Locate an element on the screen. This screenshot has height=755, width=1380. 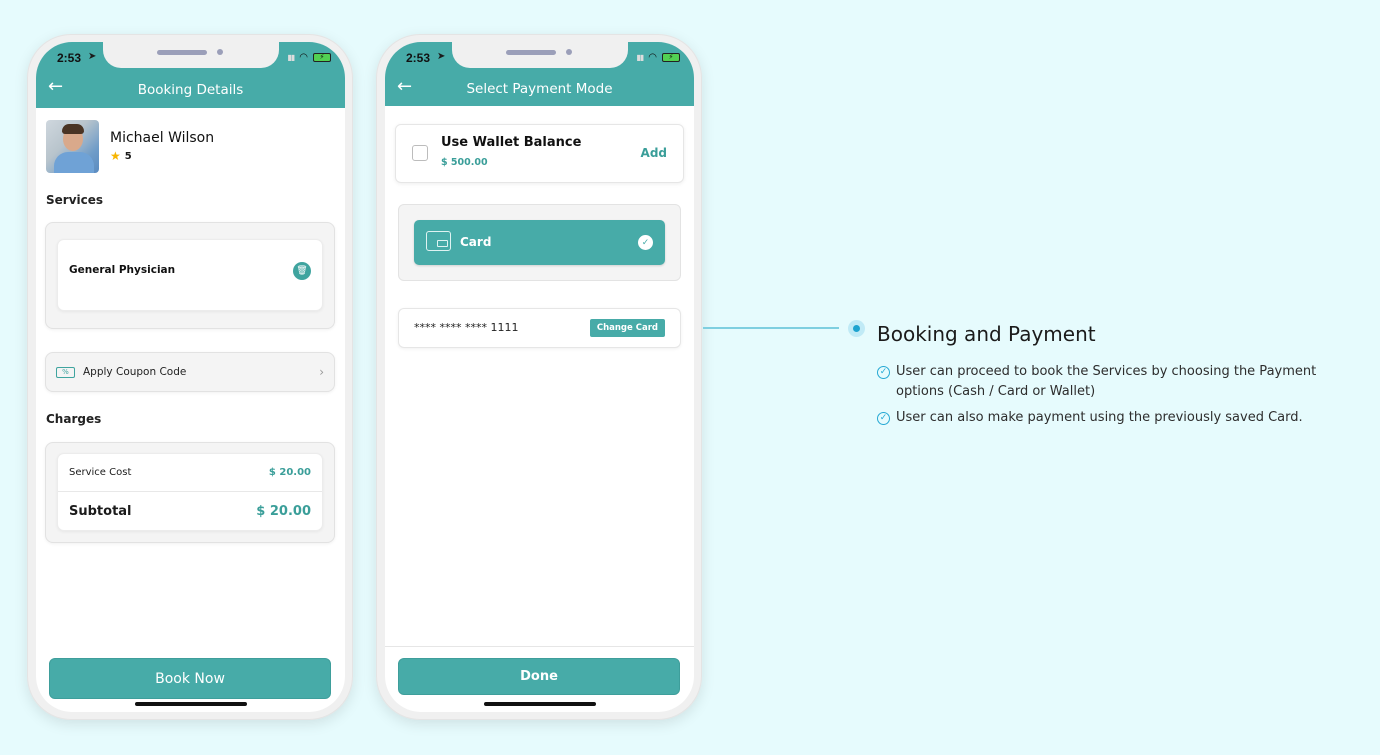
star-icon: ★ is located at coordinates (115, 156).